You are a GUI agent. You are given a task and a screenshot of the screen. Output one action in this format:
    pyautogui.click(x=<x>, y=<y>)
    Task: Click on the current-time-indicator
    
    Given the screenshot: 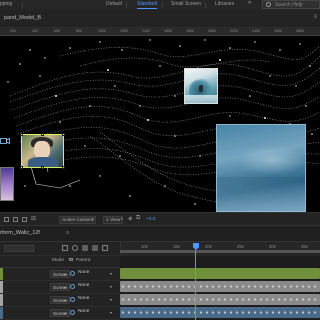 What is the action you would take?
    pyautogui.click(x=195, y=285)
    